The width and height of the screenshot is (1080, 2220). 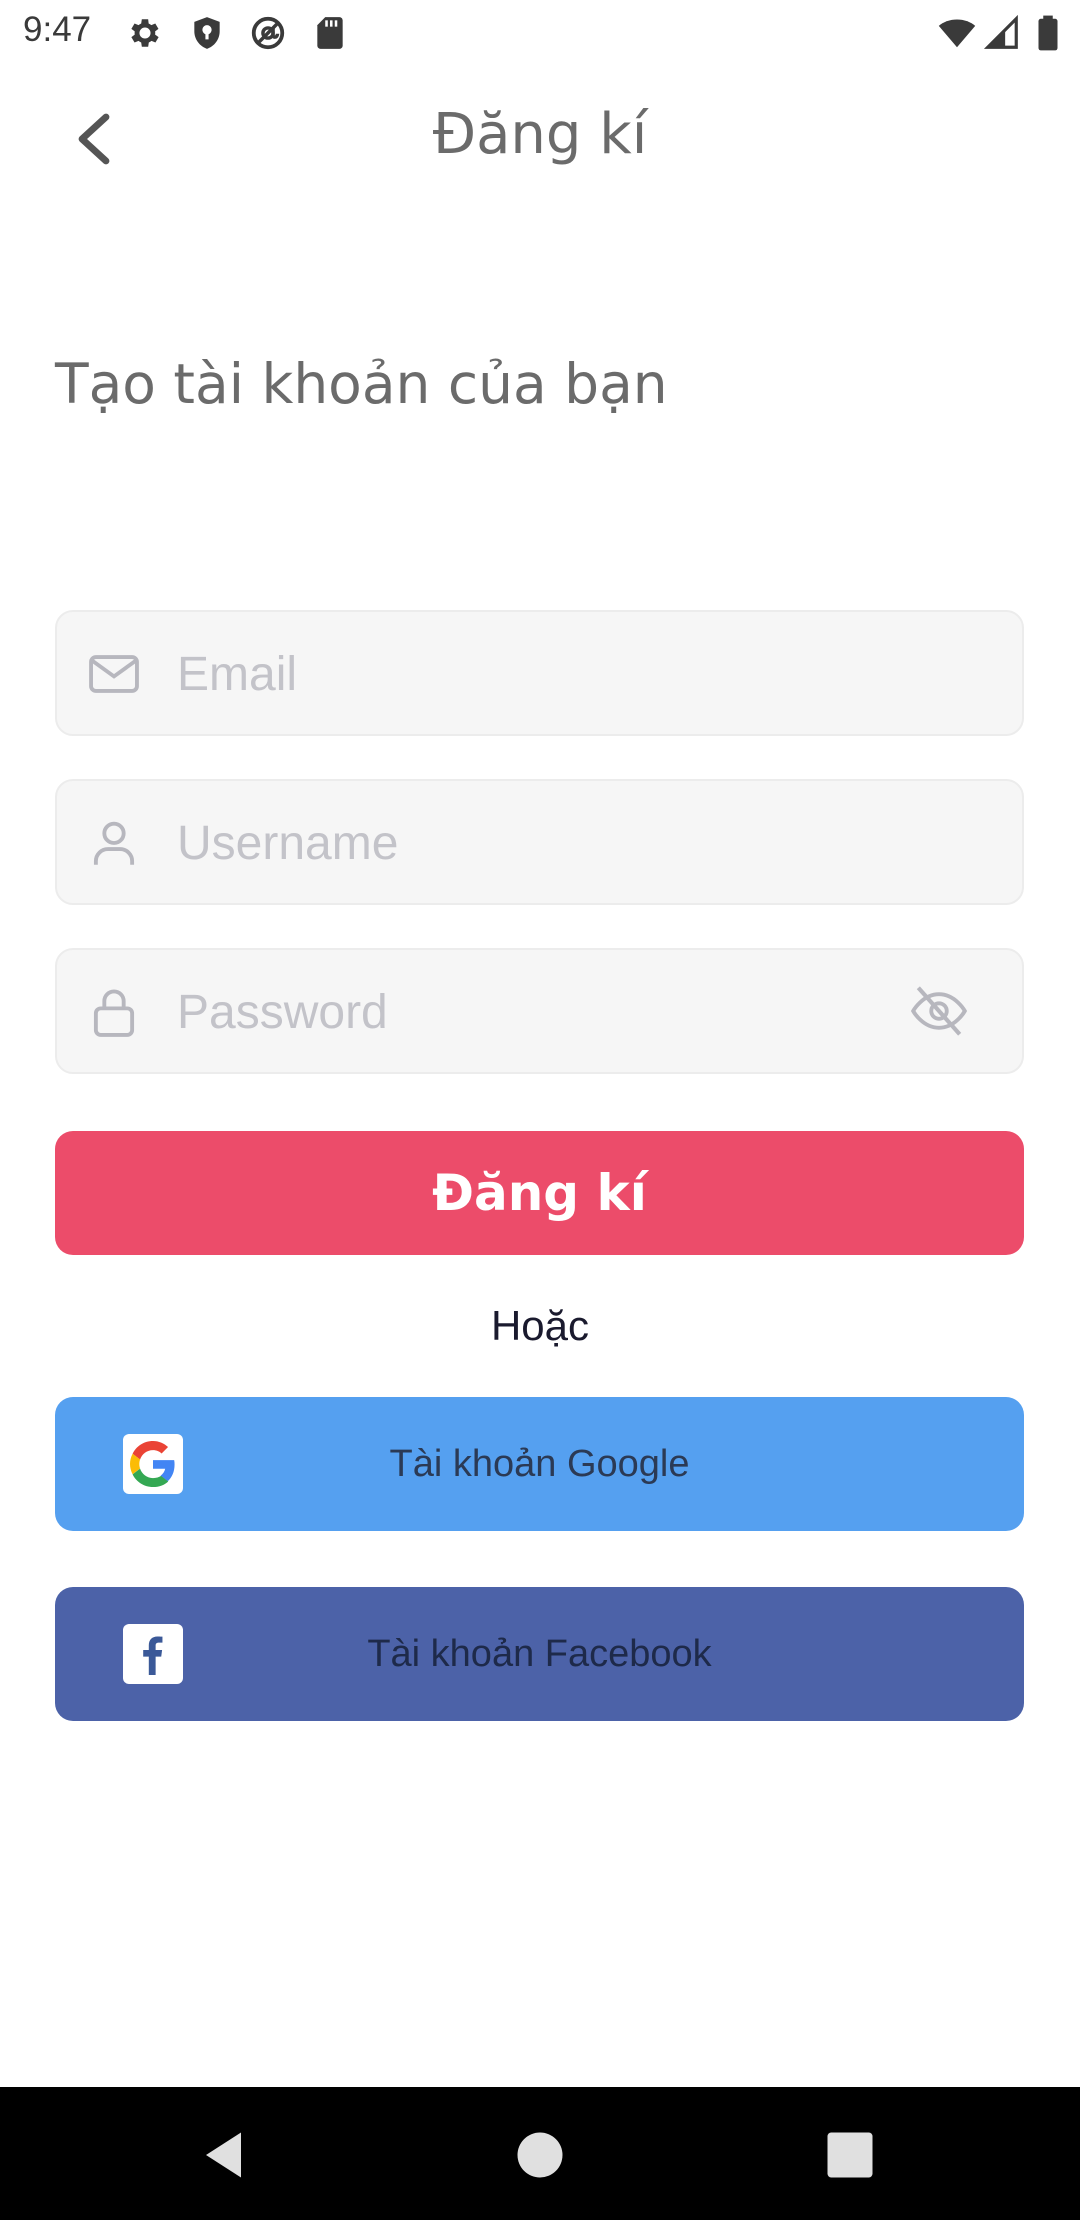 What do you see at coordinates (939, 1011) in the screenshot?
I see `eye-off-icon` at bounding box center [939, 1011].